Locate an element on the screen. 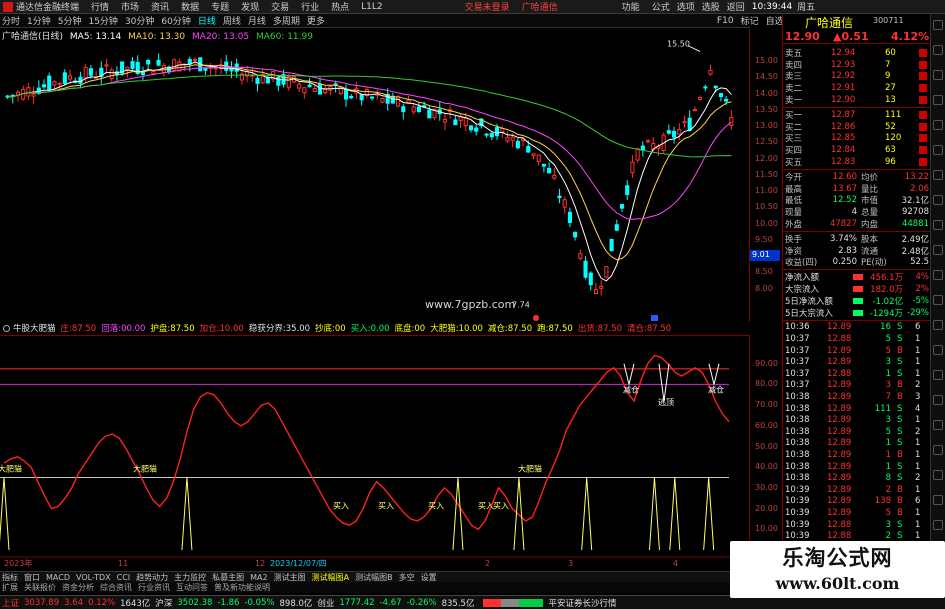 The image size is (945, 609). menu-item-trade: 交易 is located at coordinates (280, 6).